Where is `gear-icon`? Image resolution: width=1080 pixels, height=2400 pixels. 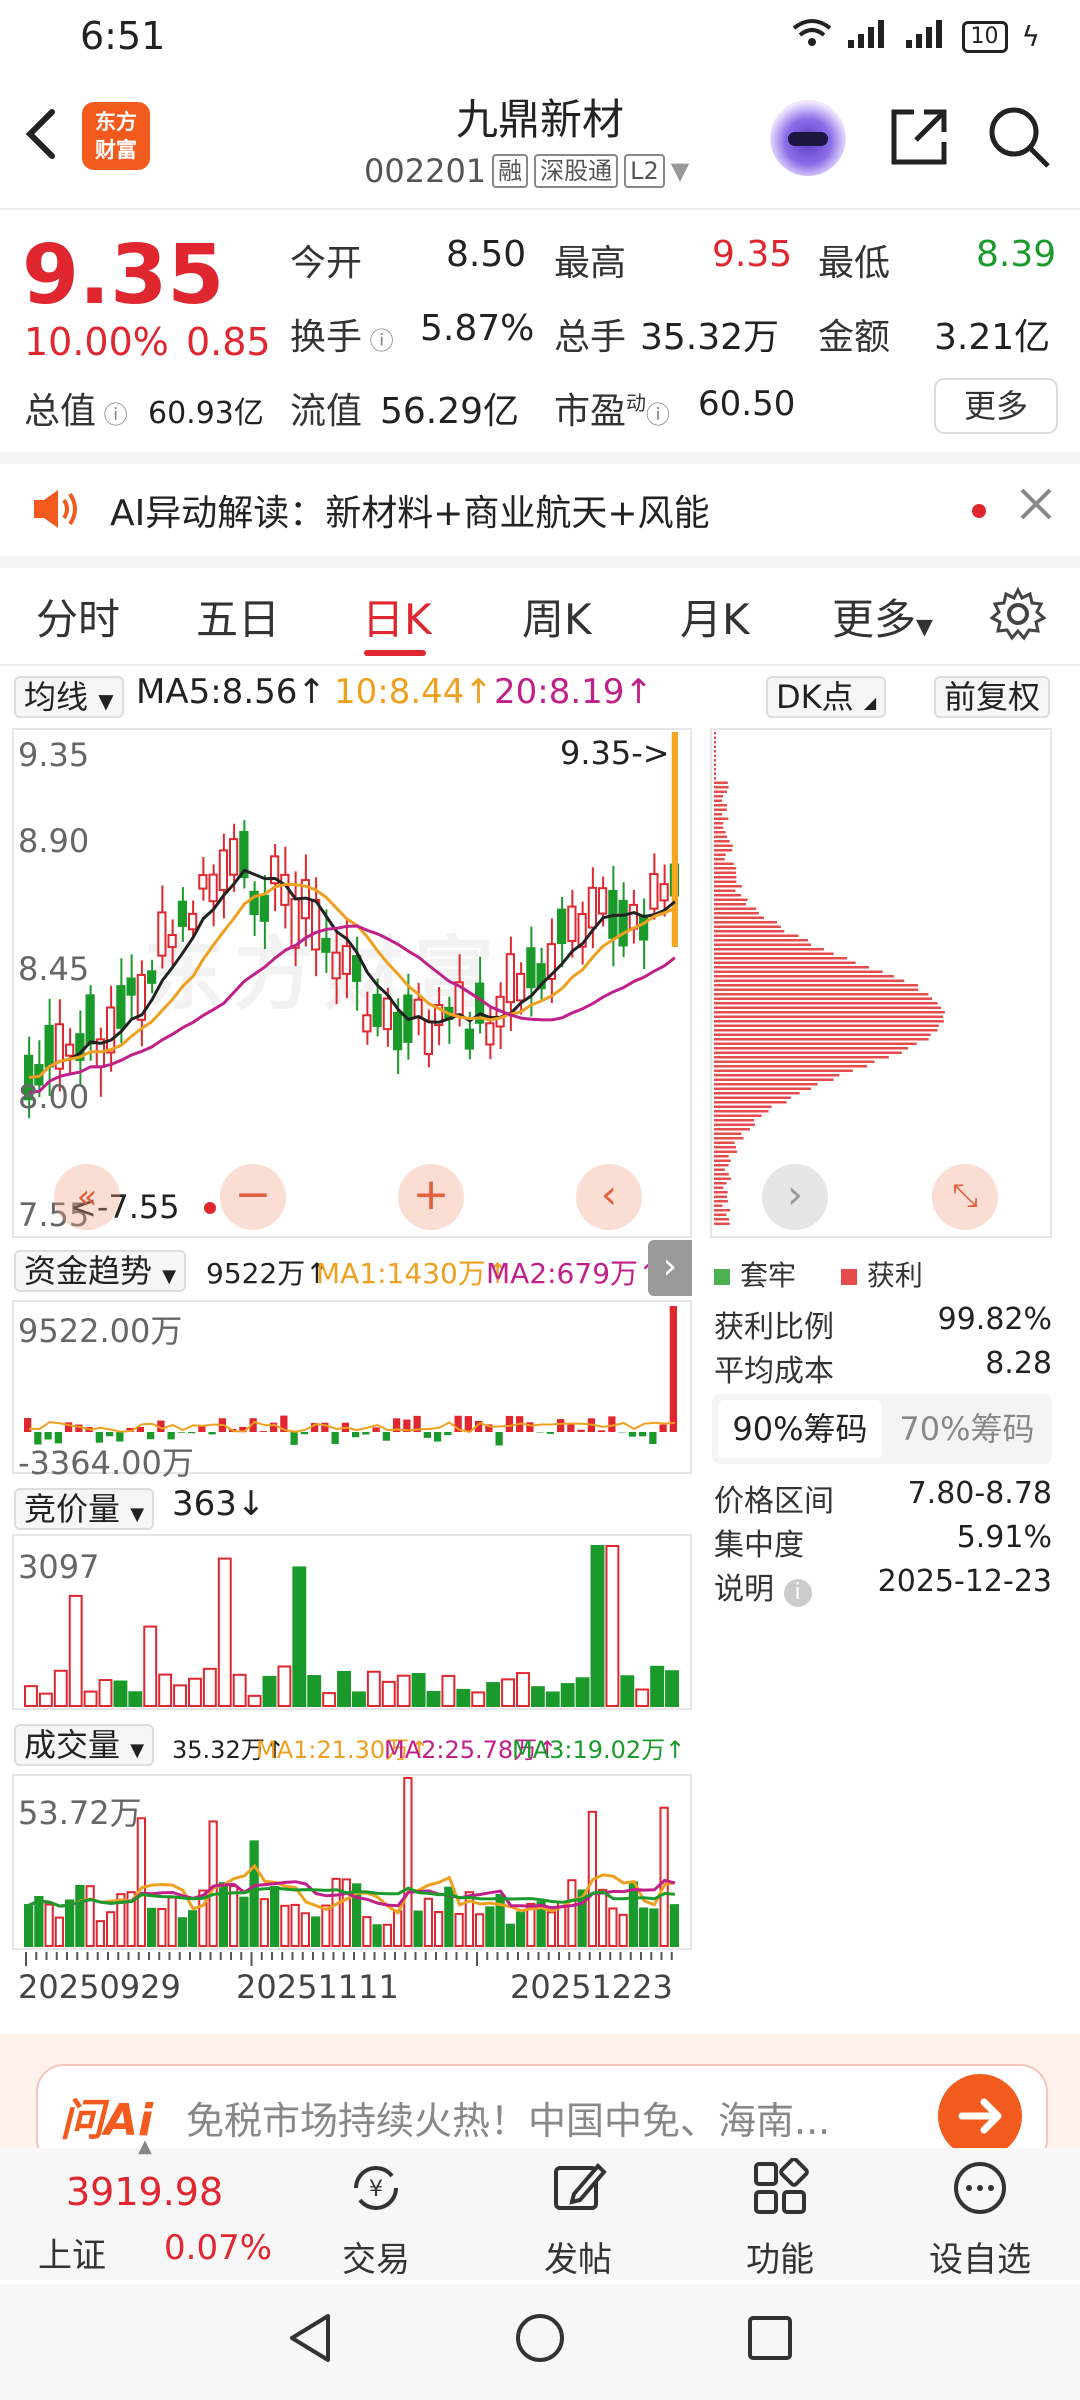
gear-icon is located at coordinates (1018, 613).